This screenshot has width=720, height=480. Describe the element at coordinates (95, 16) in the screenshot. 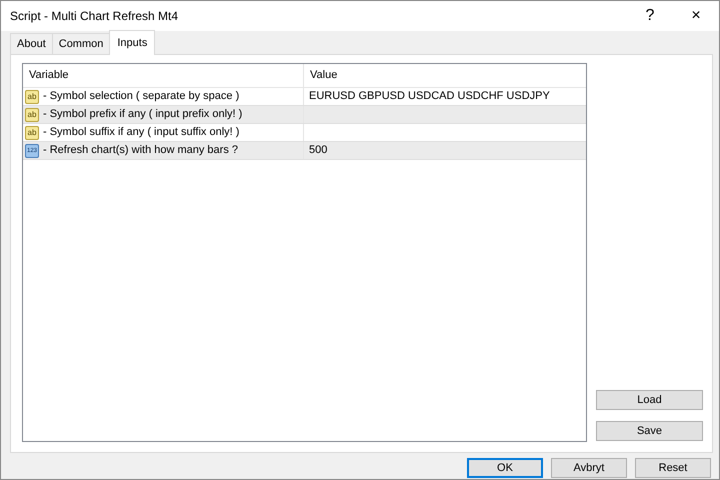

I see `window-title: Script - Multi Chart Refresh Mt4` at that location.